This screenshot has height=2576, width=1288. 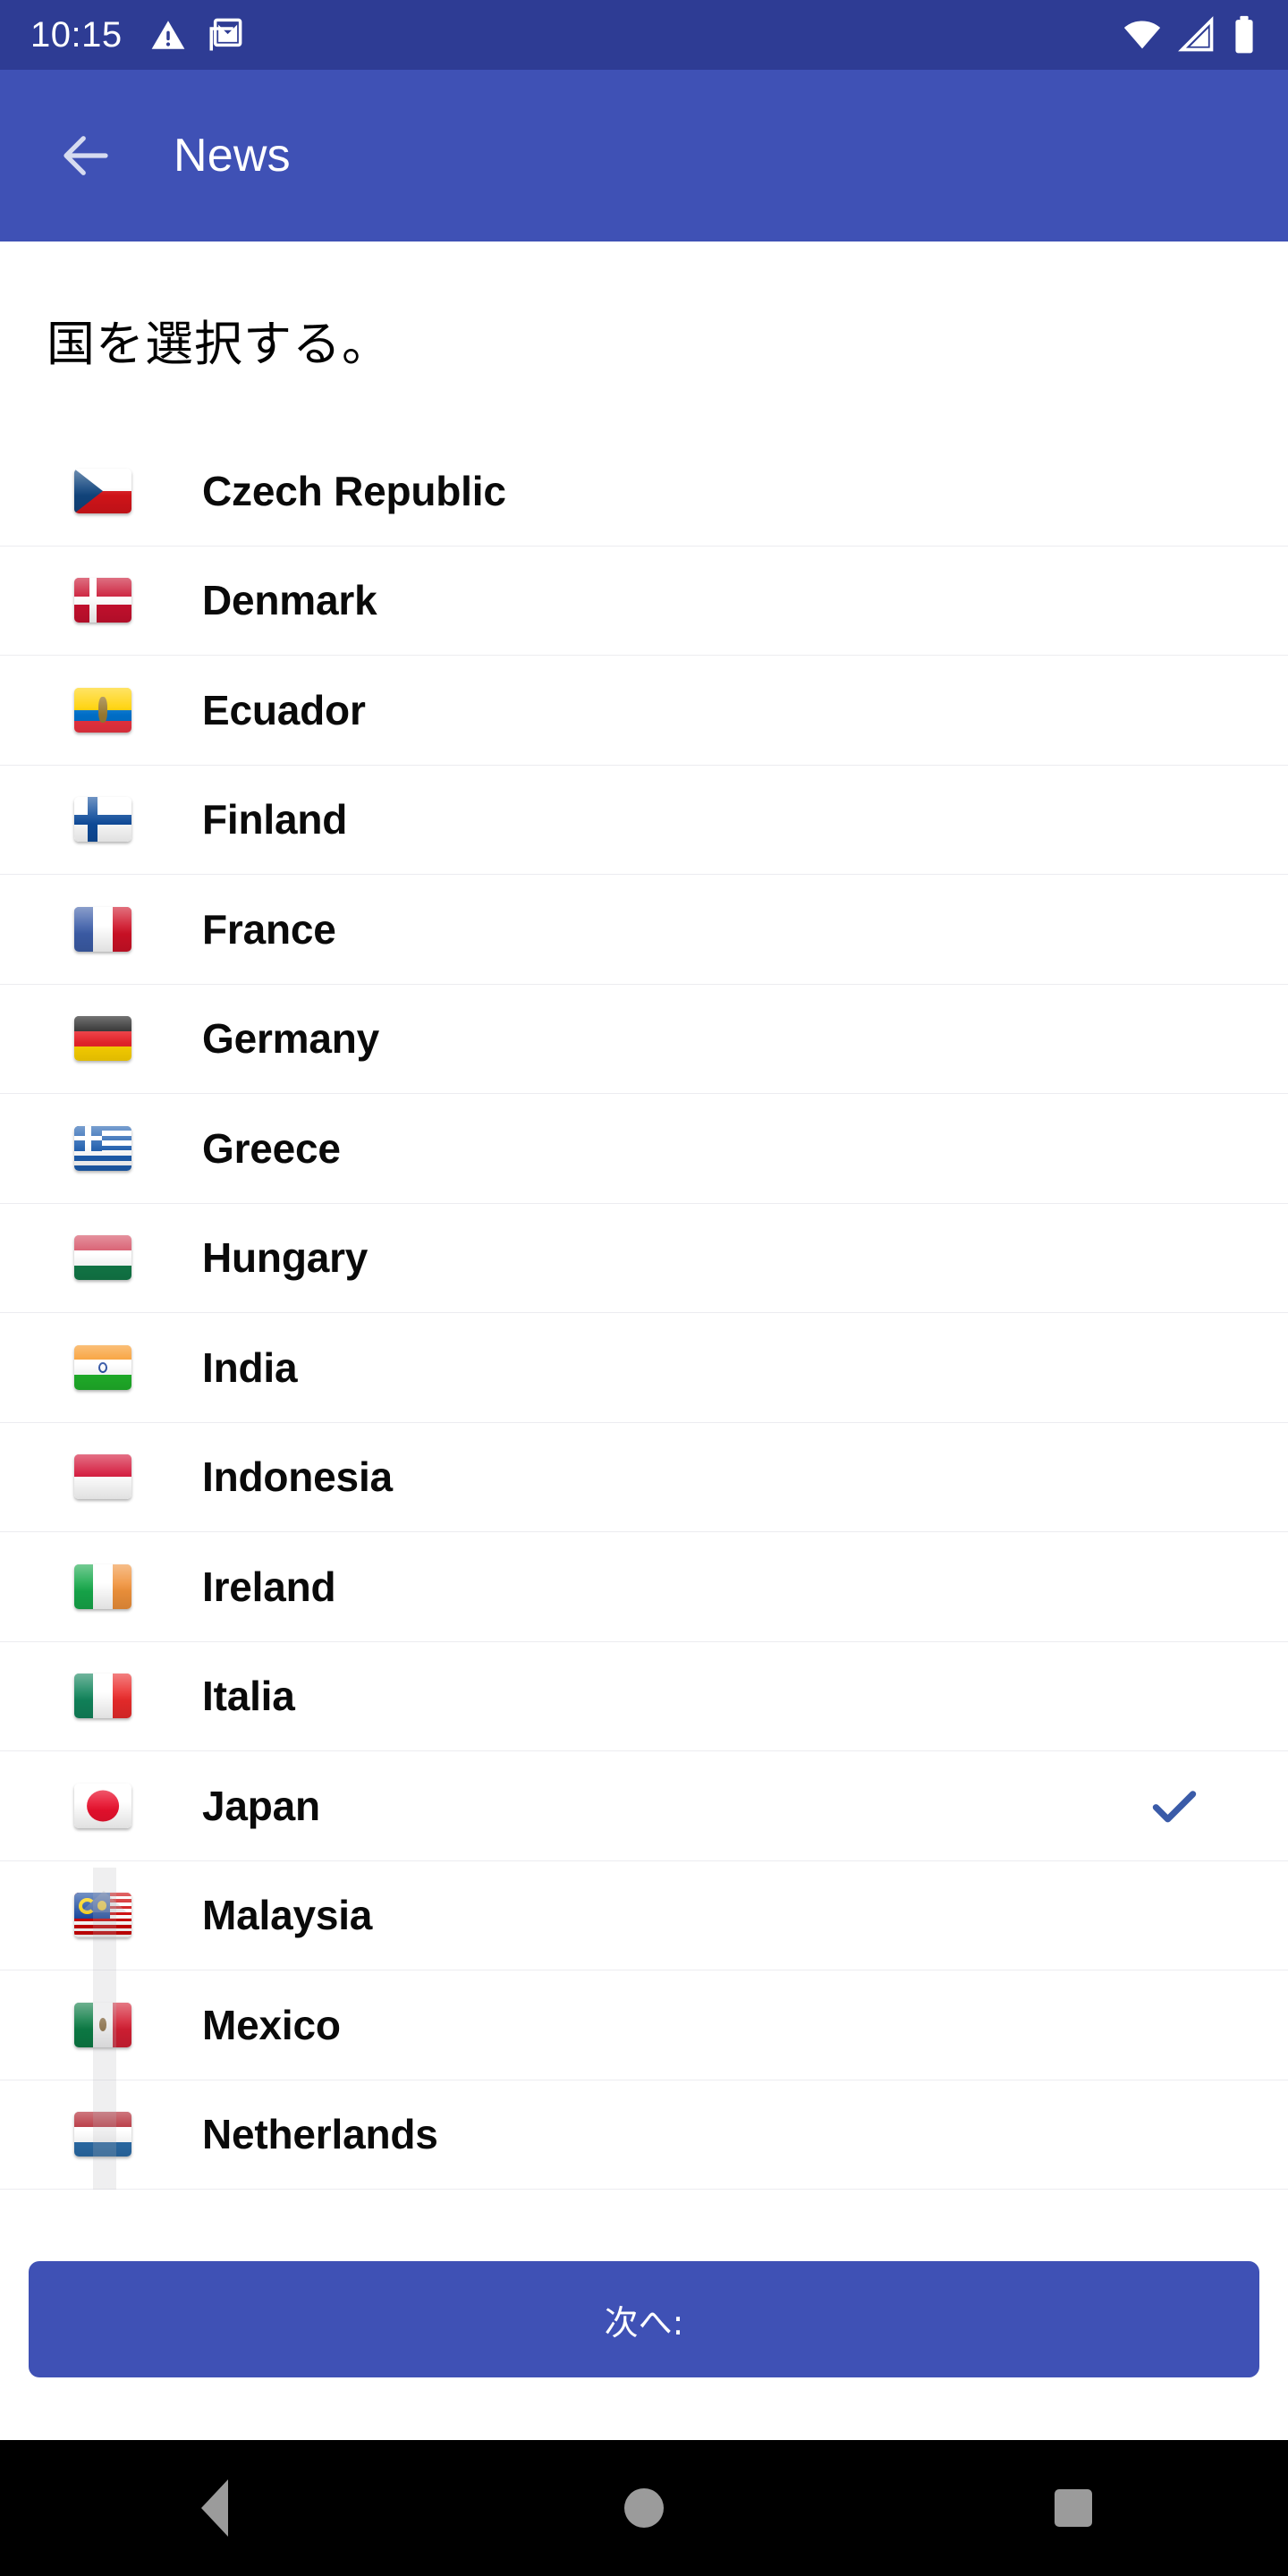 What do you see at coordinates (196, 35) in the screenshot?
I see `status-bar-notification-icons` at bounding box center [196, 35].